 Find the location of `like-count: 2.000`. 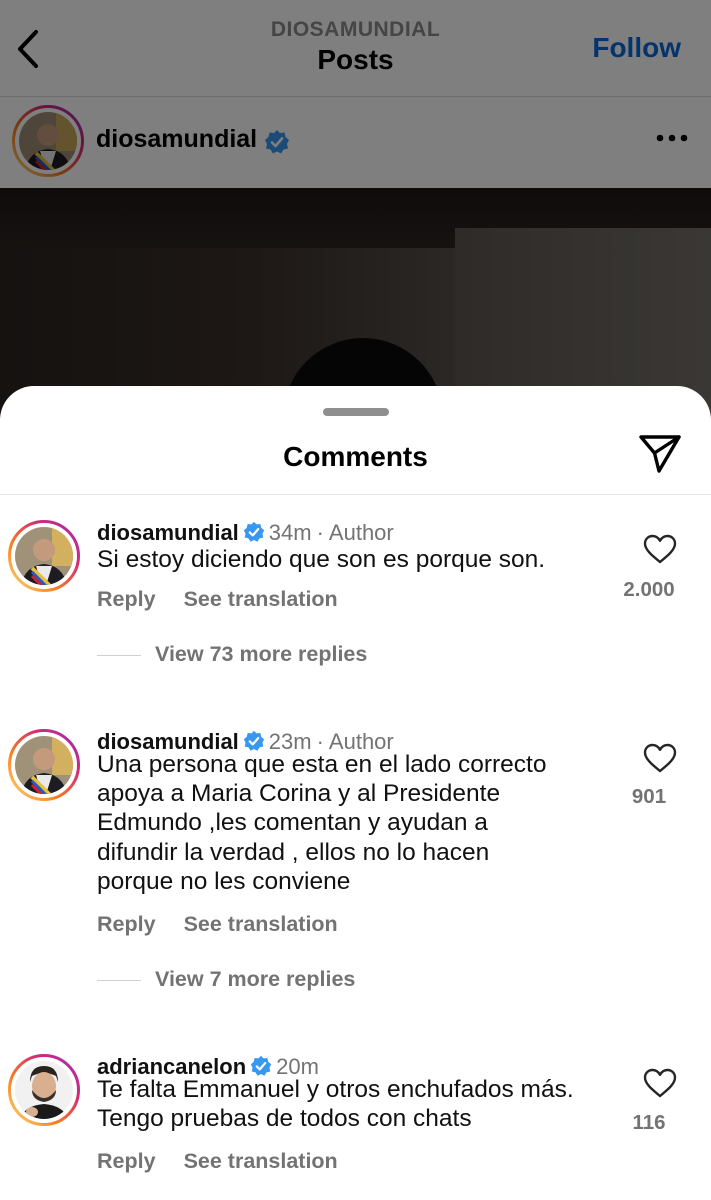

like-count: 2.000 is located at coordinates (649, 589).